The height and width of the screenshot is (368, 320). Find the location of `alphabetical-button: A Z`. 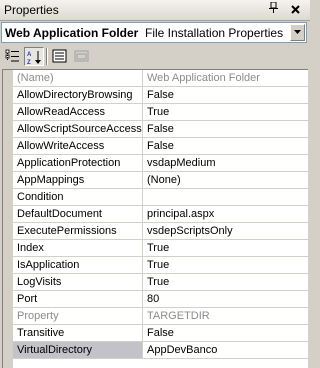

alphabetical-button: A Z is located at coordinates (34, 56).